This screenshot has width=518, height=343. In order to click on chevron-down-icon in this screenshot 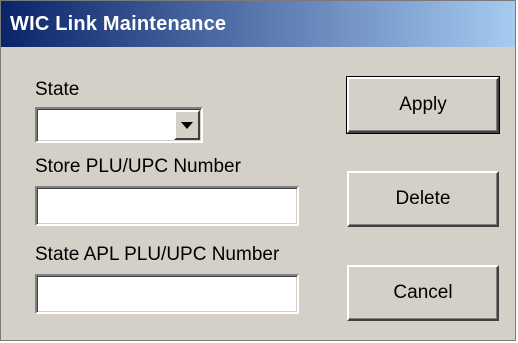, I will do `click(187, 125)`.